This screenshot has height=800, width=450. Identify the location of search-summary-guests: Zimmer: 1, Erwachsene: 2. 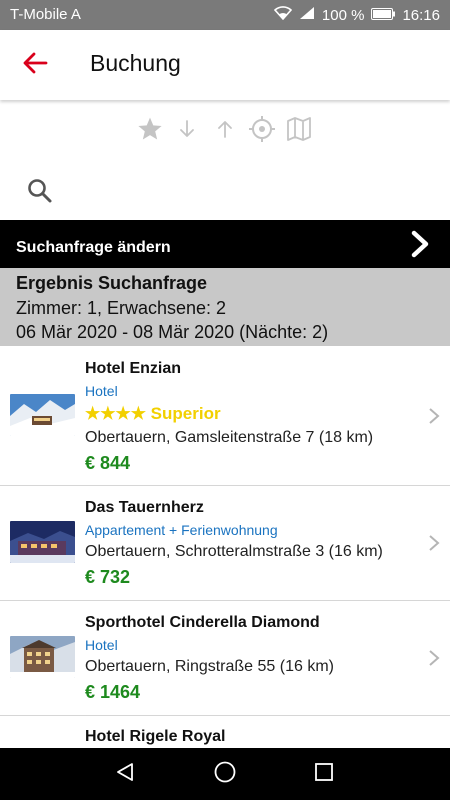
(121, 308).